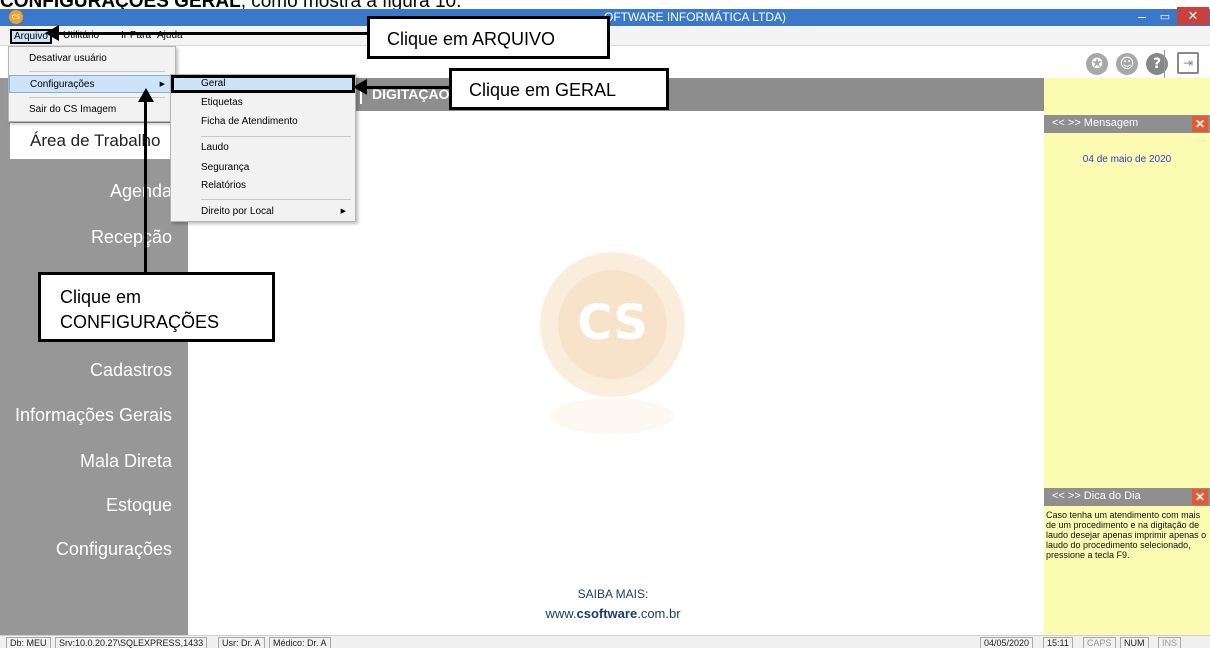  What do you see at coordinates (145, 186) in the screenshot?
I see `callout-config-line` at bounding box center [145, 186].